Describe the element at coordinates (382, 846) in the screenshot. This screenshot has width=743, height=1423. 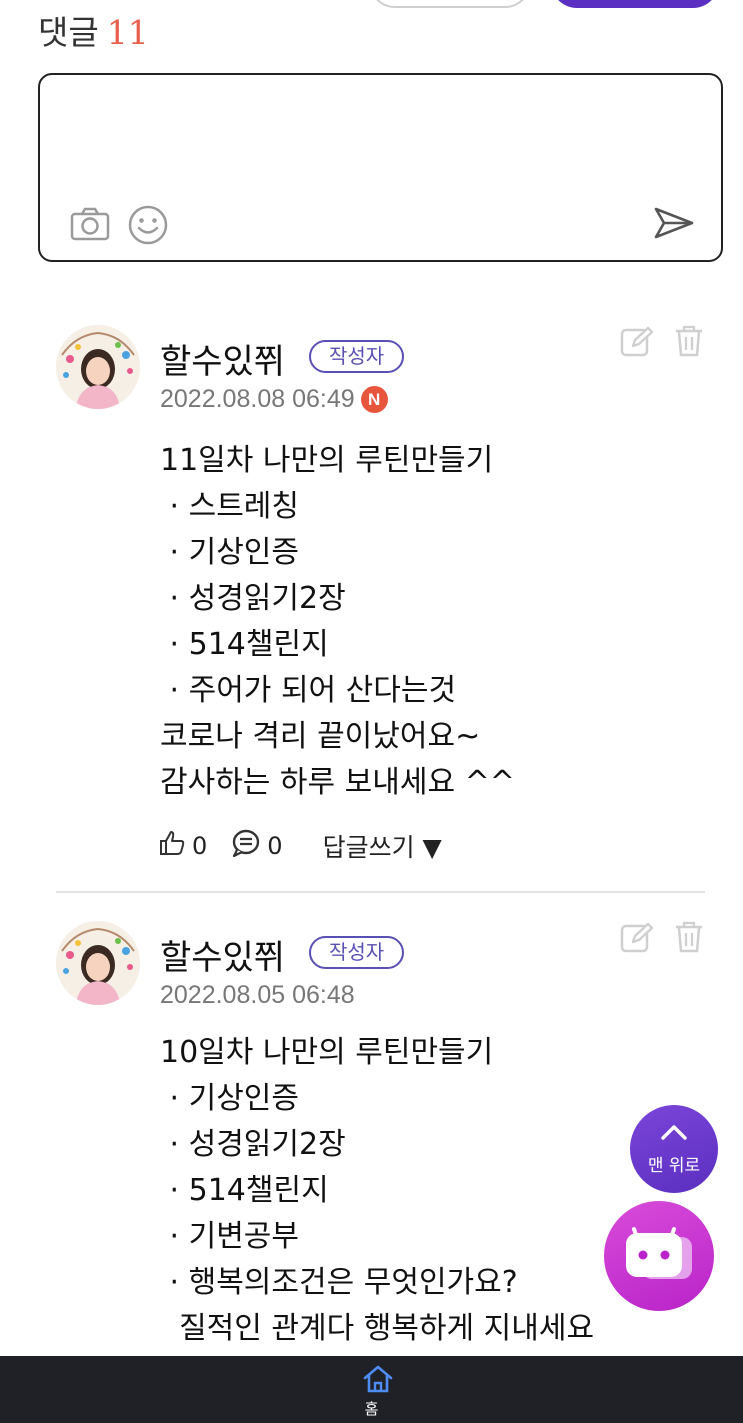
I see `write-reply-button: 답글쓰기 ▼` at that location.